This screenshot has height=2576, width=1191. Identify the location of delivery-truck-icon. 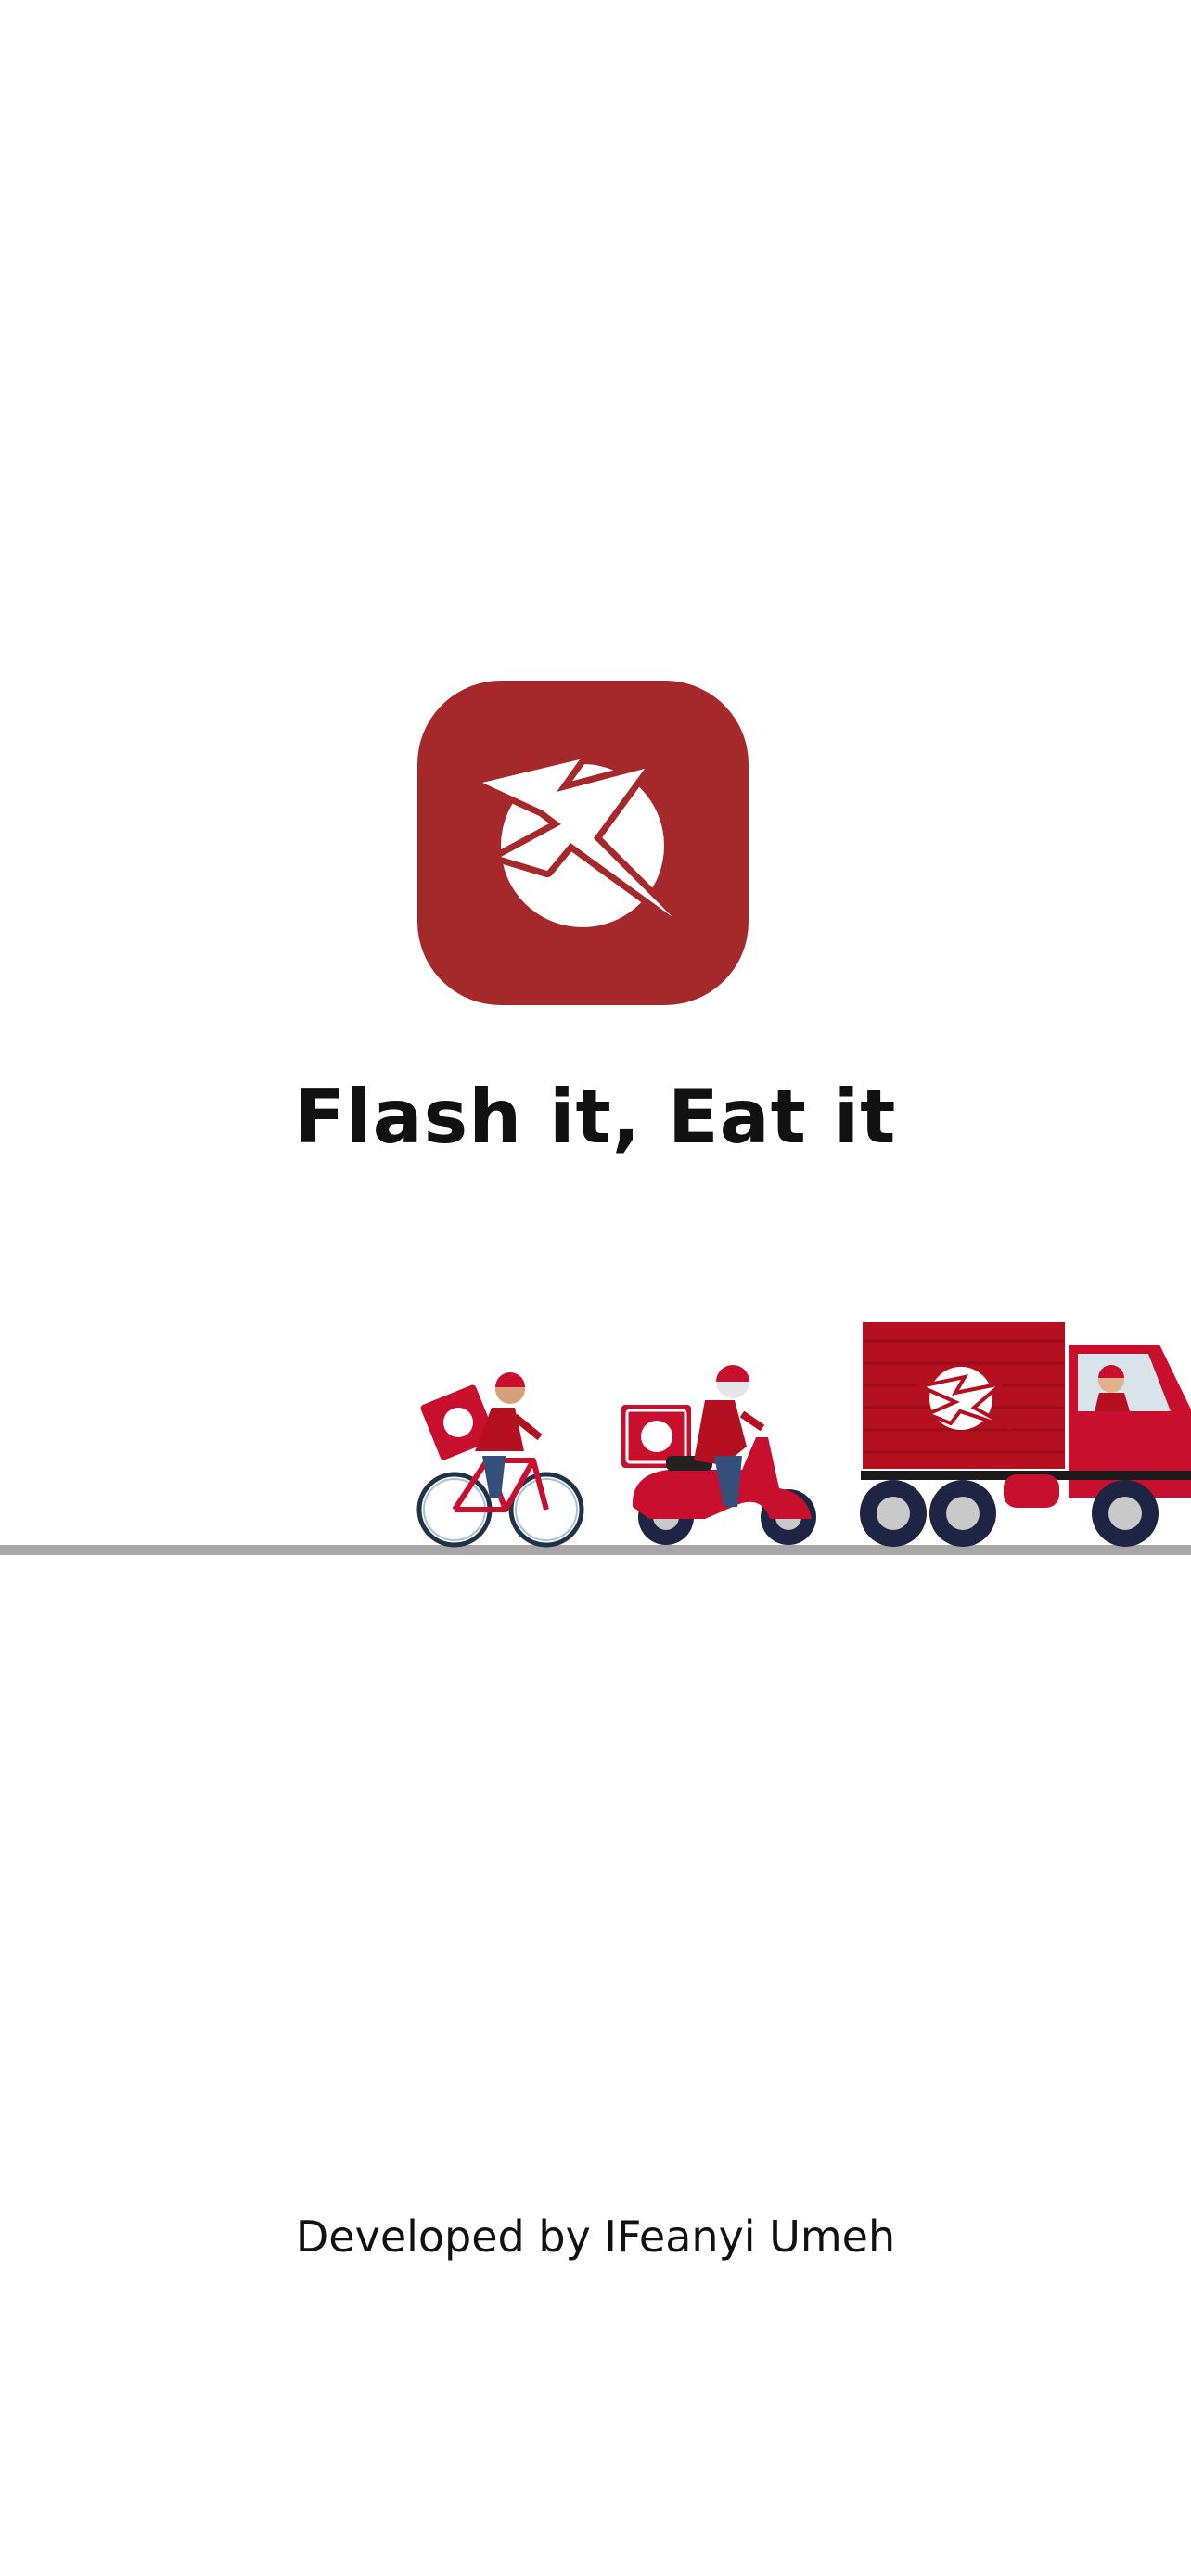
(1025, 1434).